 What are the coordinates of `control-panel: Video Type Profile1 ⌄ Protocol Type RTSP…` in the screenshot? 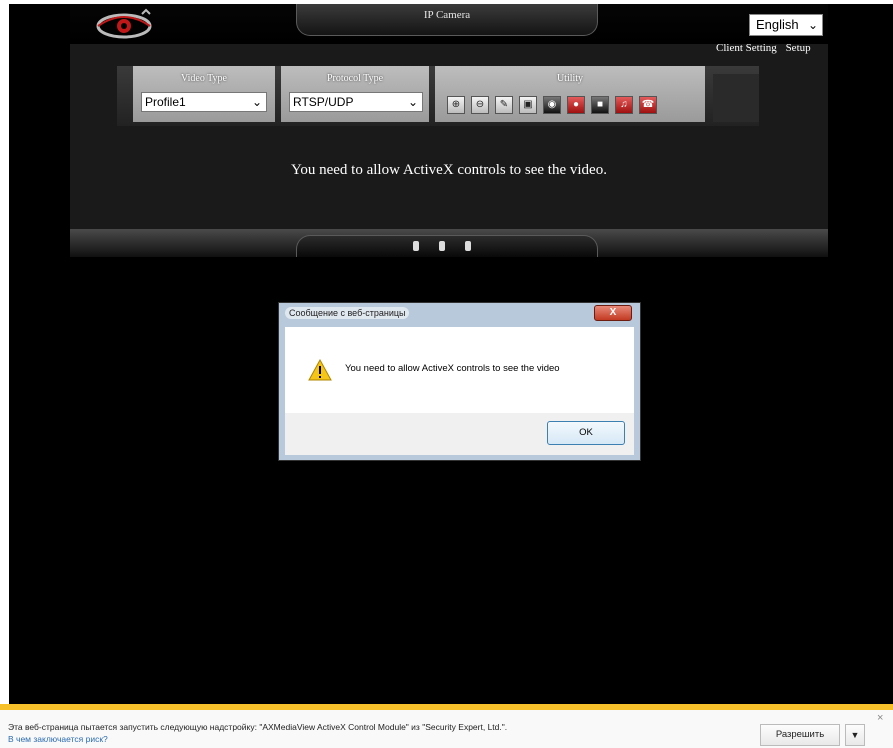 It's located at (438, 96).